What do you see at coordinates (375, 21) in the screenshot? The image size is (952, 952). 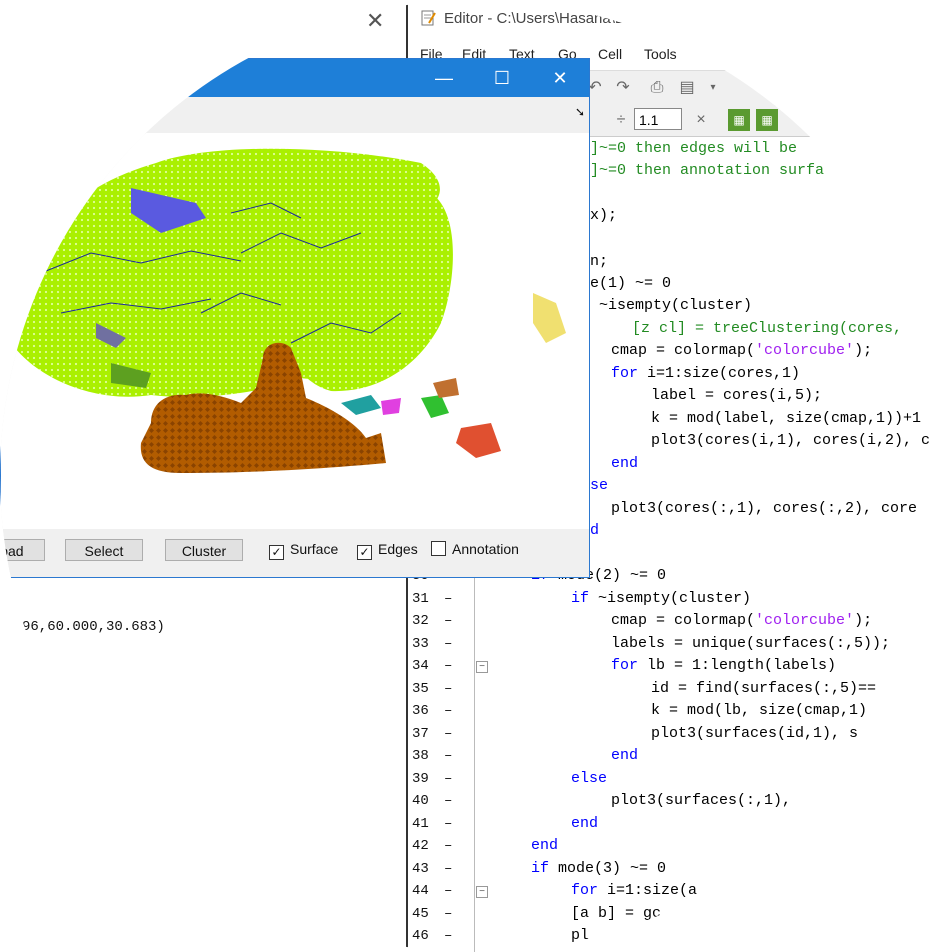 I see `background-close-icon: ✕` at bounding box center [375, 21].